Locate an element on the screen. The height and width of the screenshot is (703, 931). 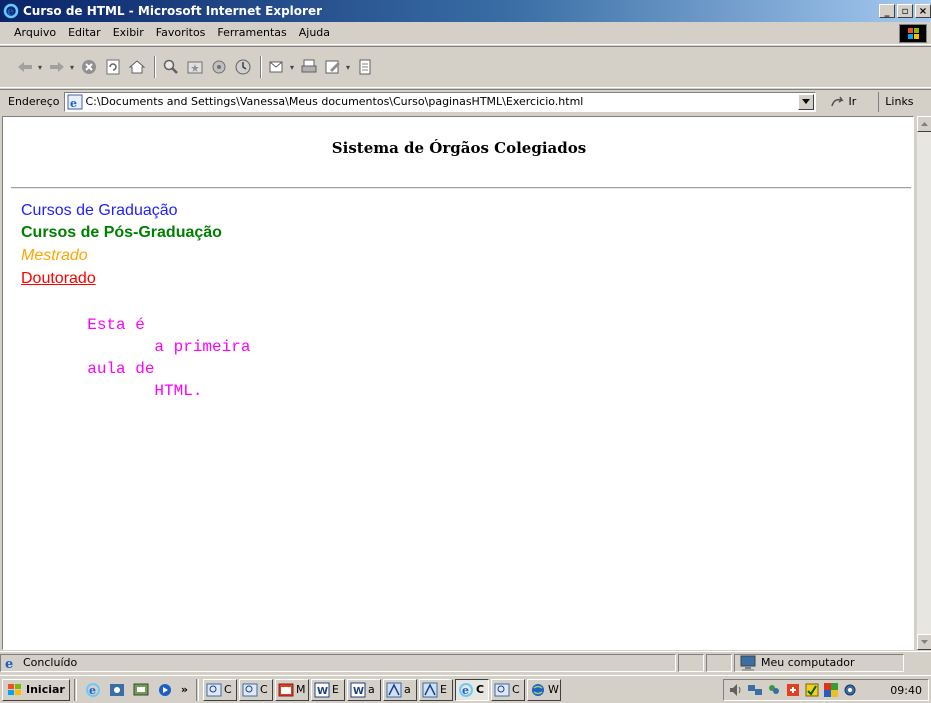
vertical-scrollbar is located at coordinates (923, 383).